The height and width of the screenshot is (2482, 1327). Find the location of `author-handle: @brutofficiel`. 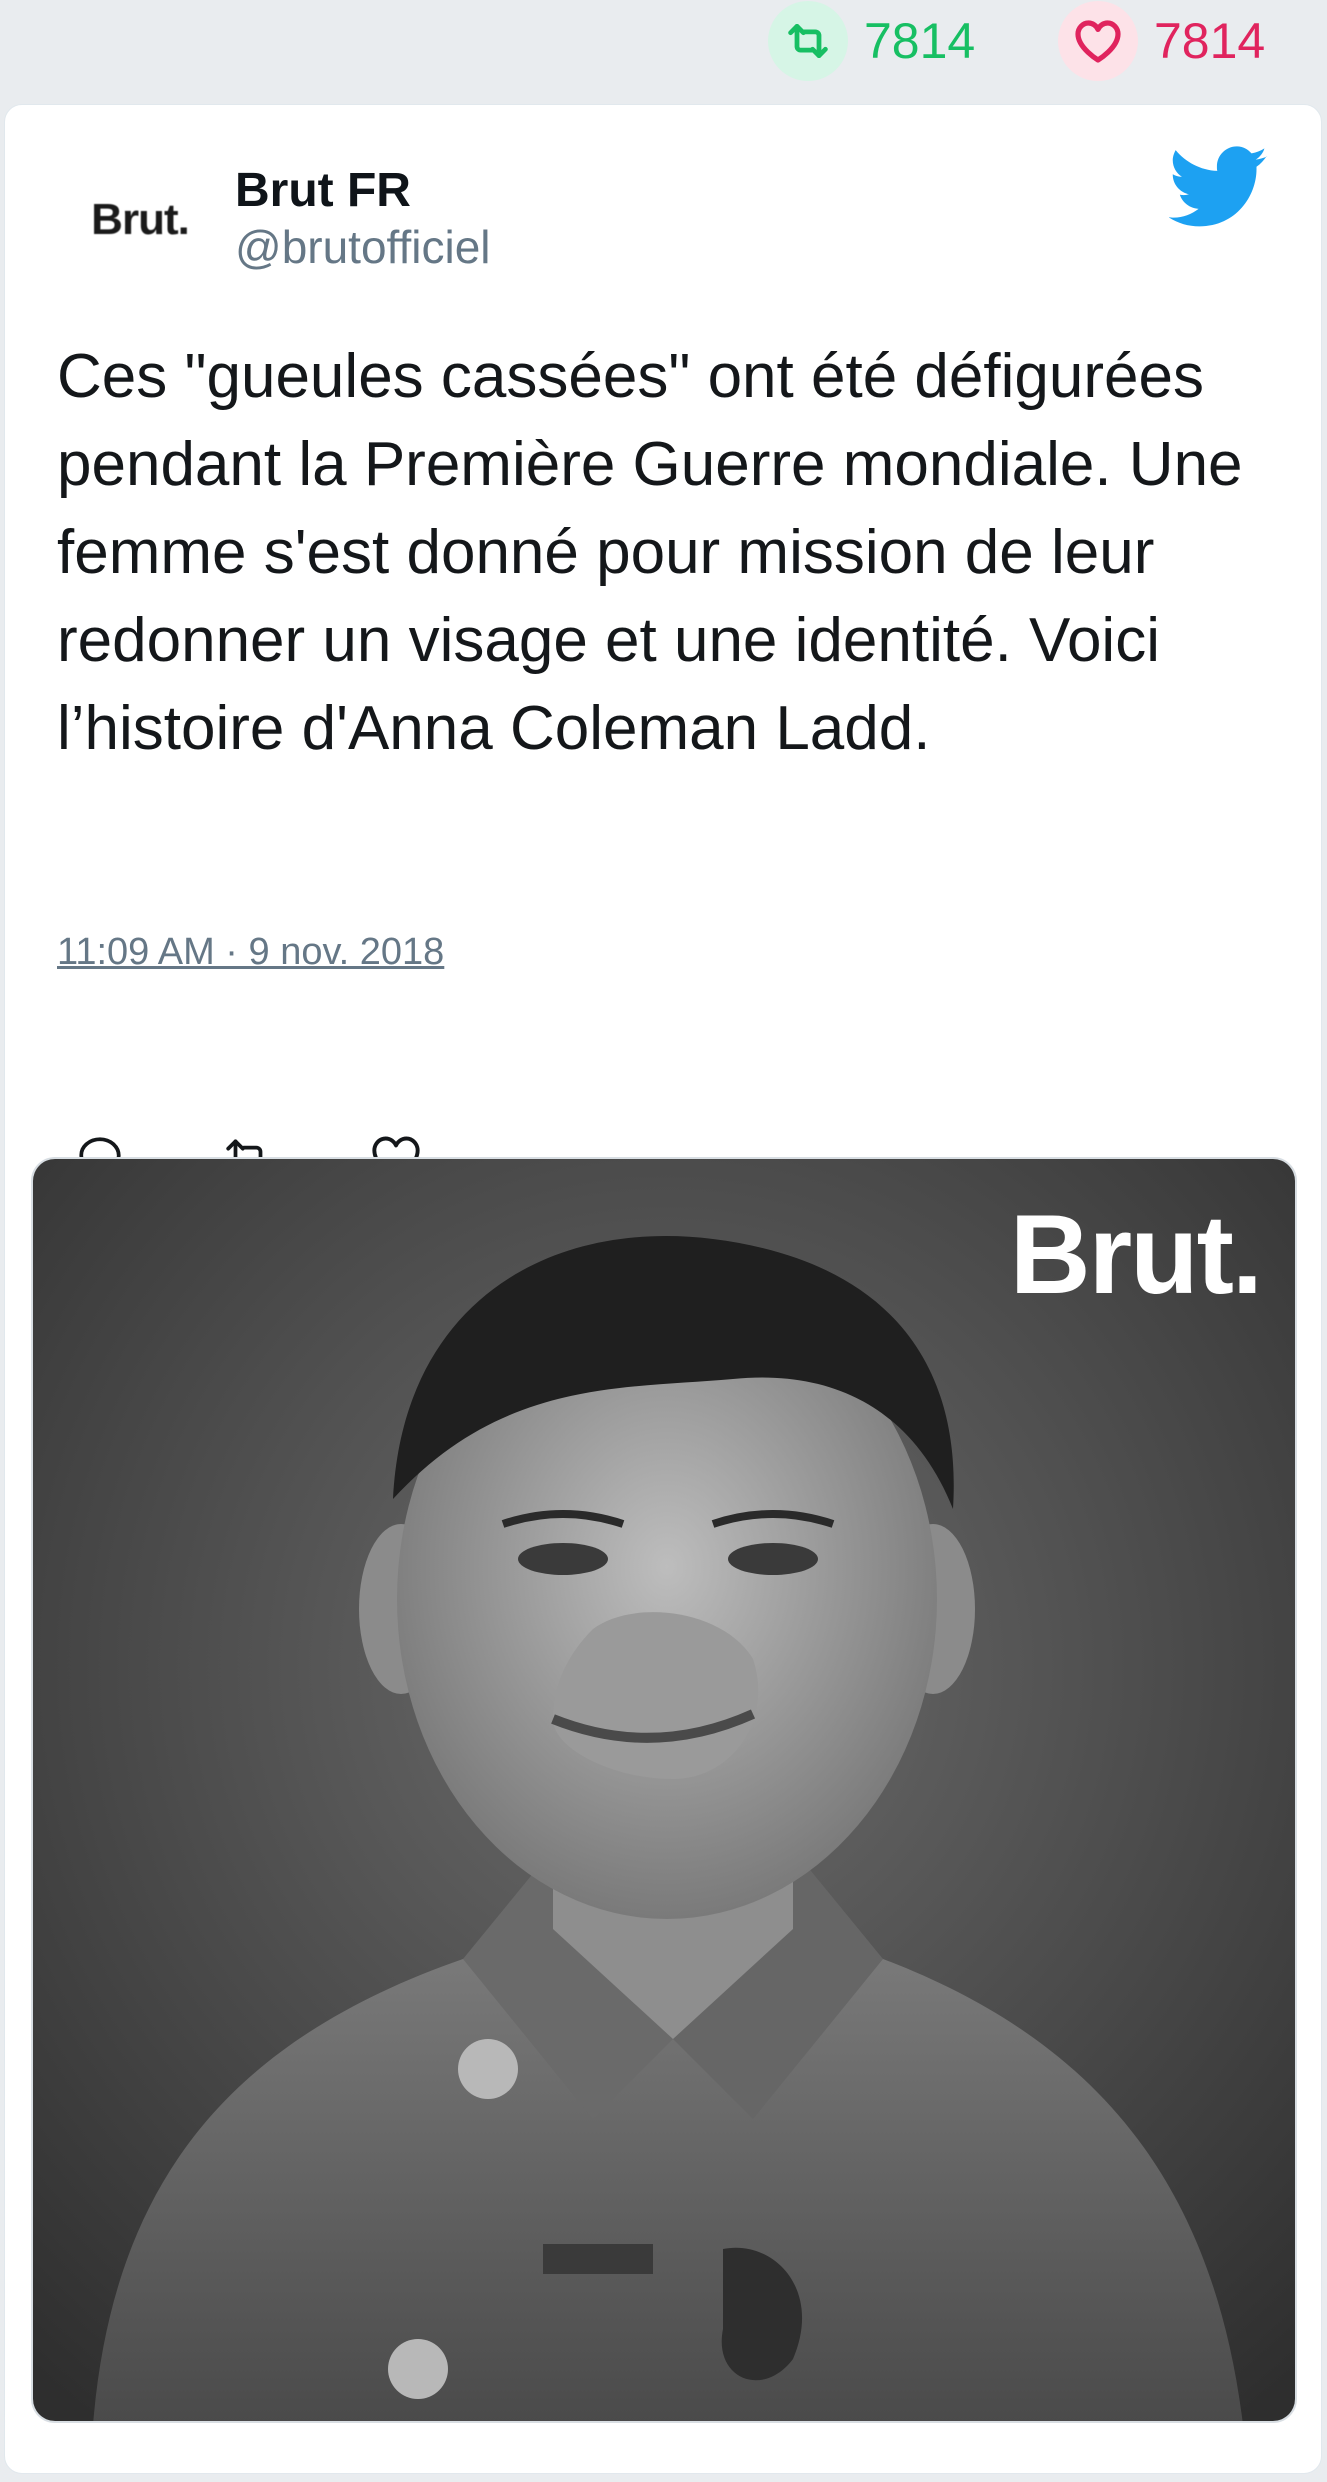

author-handle: @brutofficiel is located at coordinates (363, 247).